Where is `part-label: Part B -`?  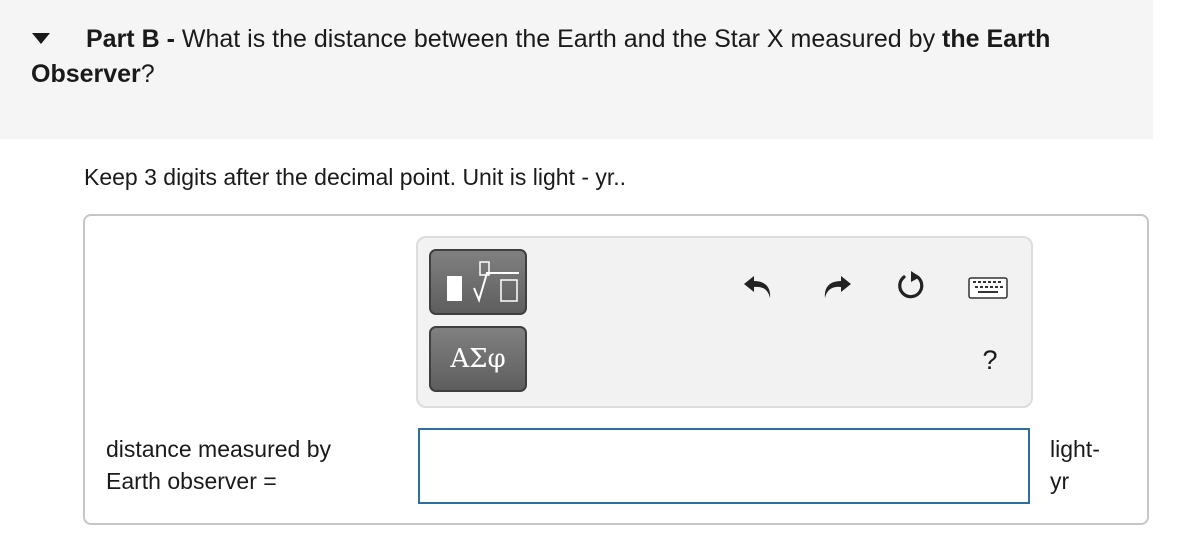 part-label: Part B - is located at coordinates (130, 39).